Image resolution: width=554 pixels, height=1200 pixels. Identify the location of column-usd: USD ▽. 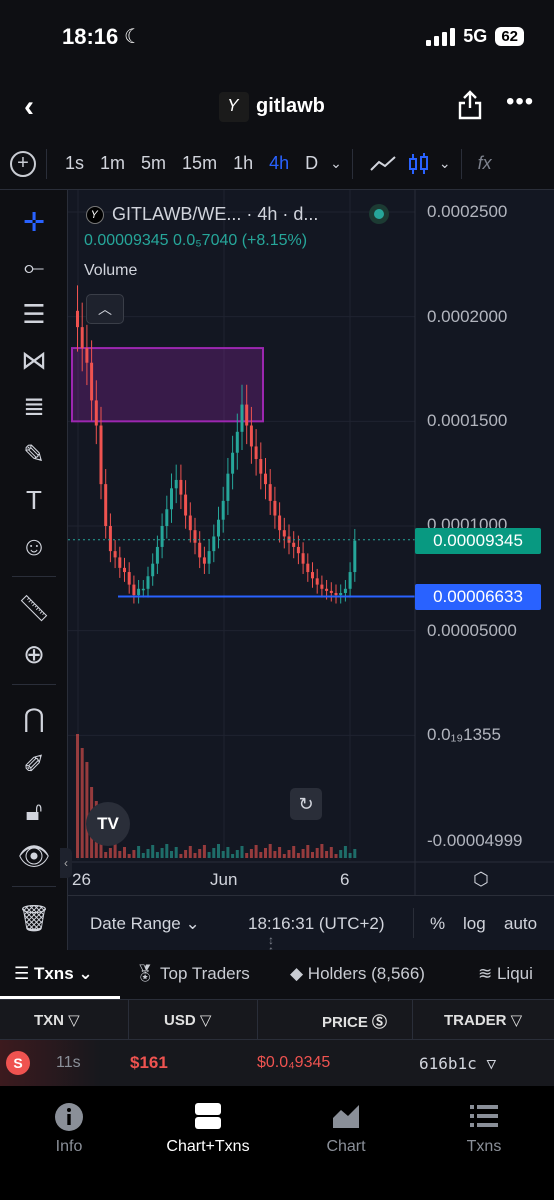
(187, 1020).